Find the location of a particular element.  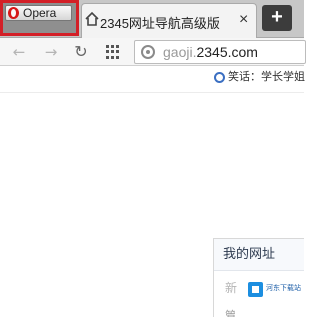

panel-header: 我的网址 is located at coordinates (259, 255).